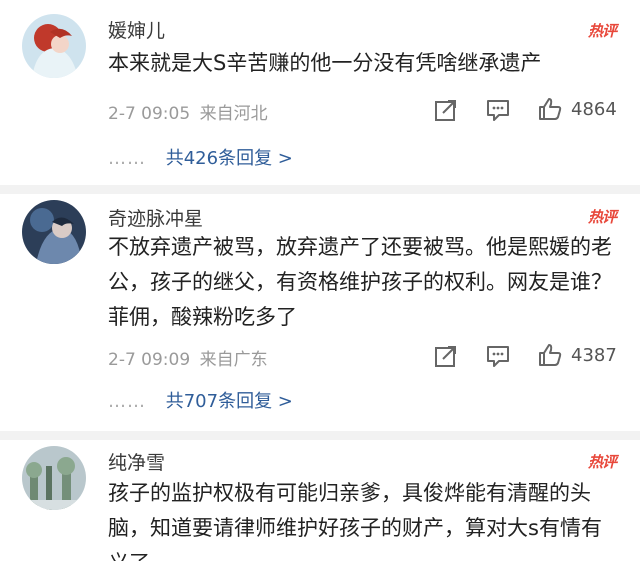 The image size is (640, 561). What do you see at coordinates (594, 109) in the screenshot?
I see `like-count: 4864` at bounding box center [594, 109].